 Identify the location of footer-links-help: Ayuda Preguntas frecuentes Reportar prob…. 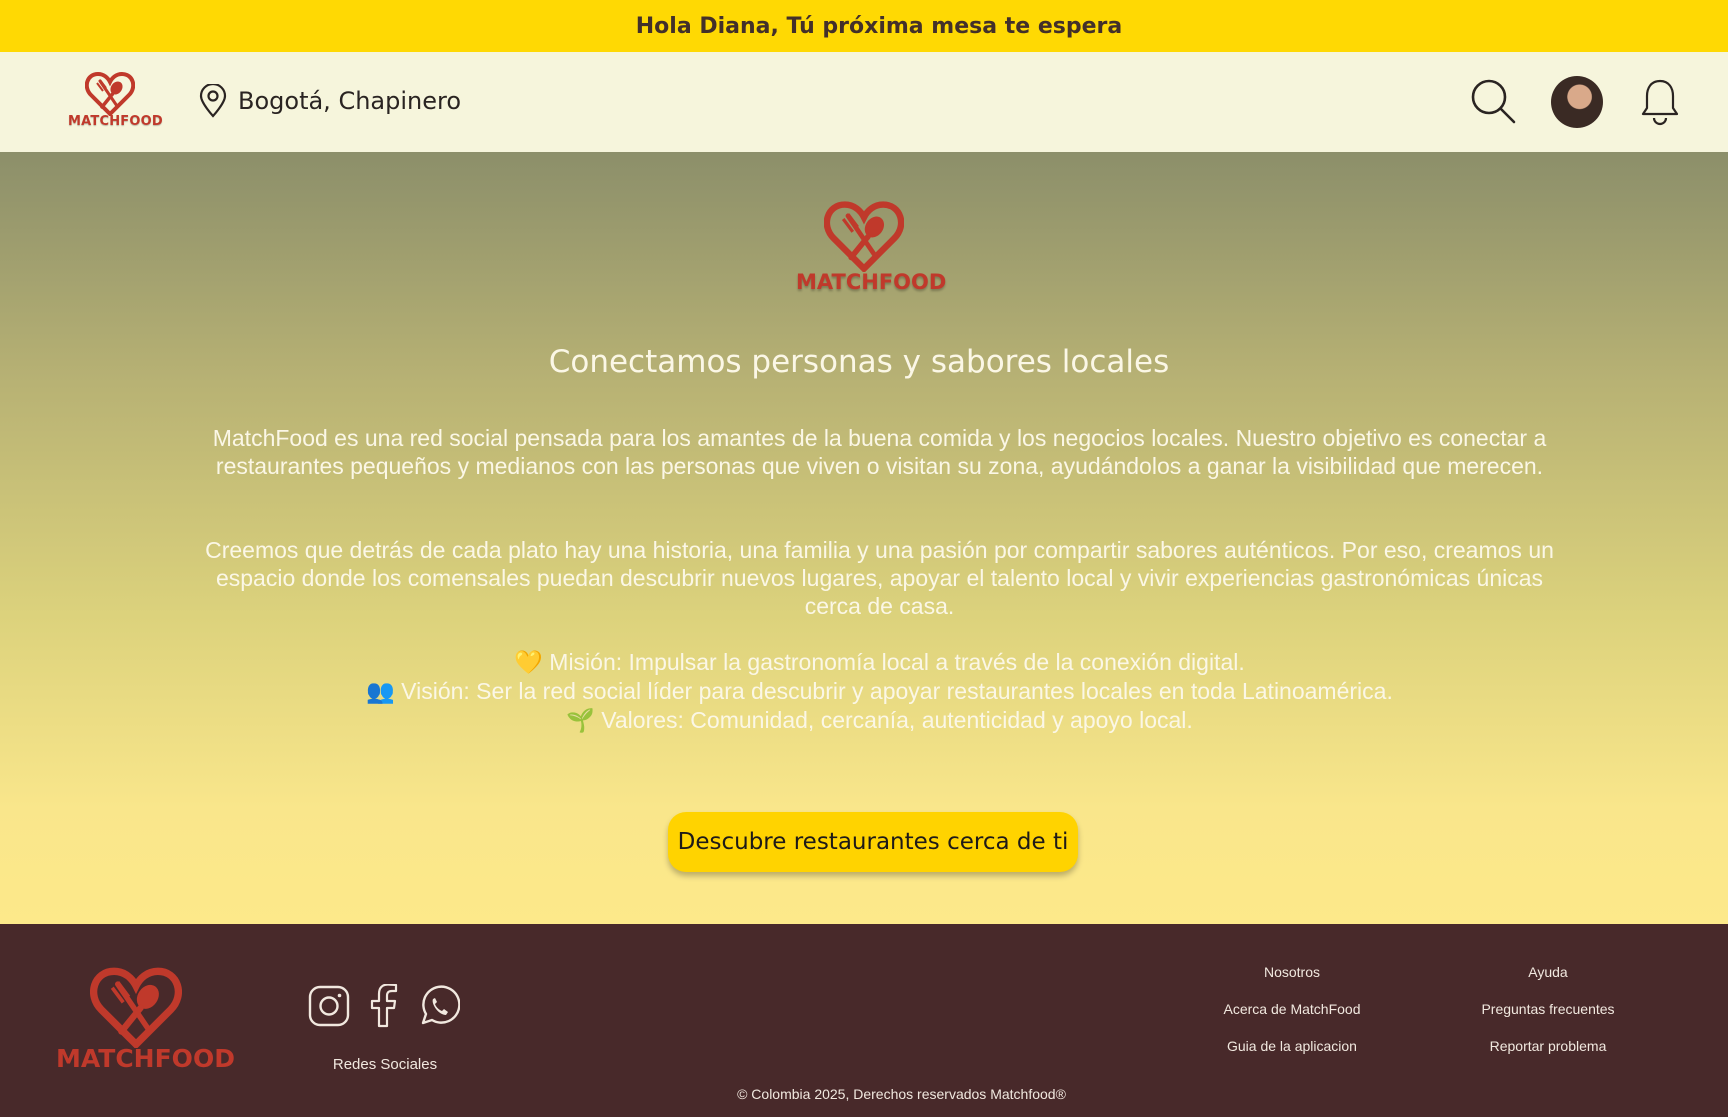
(1548, 1019).